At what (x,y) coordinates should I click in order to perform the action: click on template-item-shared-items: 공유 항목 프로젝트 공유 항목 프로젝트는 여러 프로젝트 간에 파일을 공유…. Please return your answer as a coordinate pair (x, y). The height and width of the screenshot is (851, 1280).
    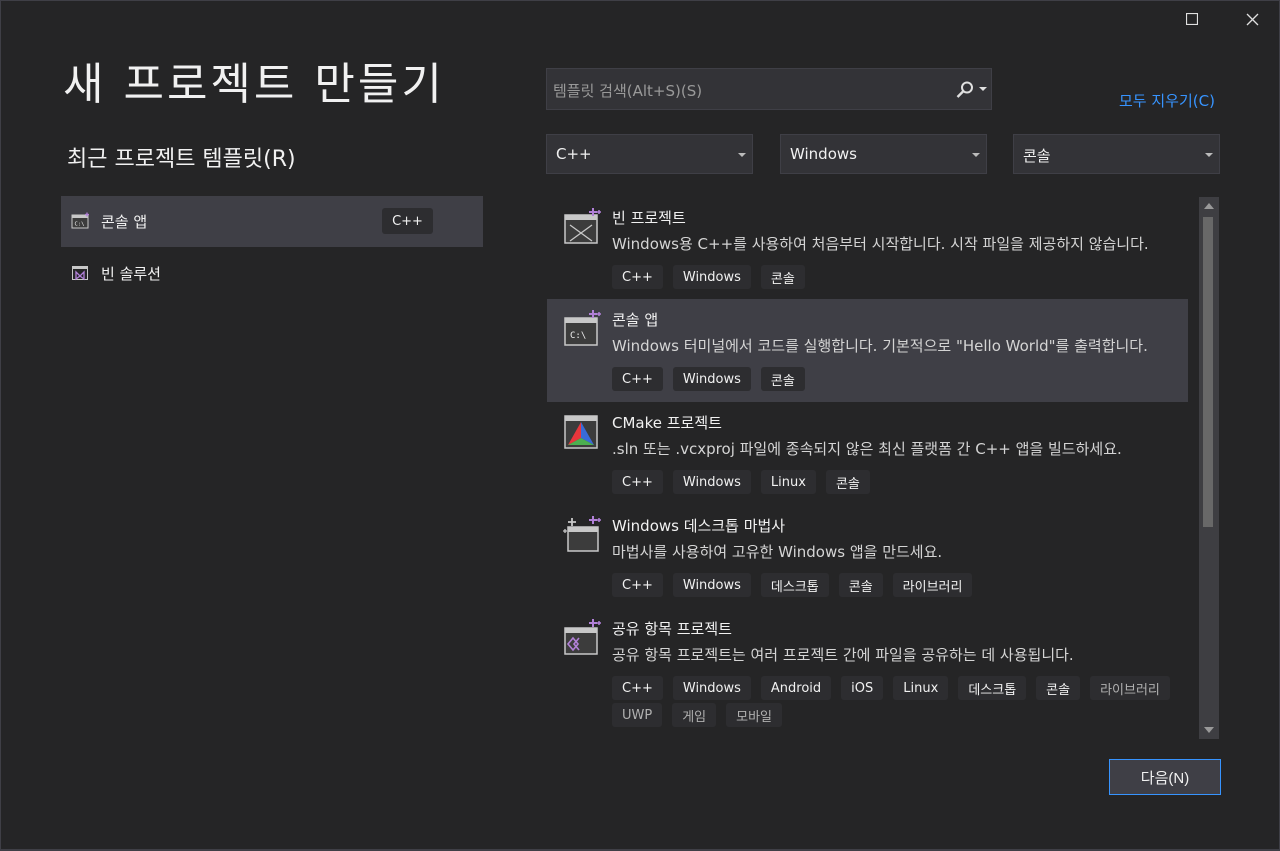
    Looking at the image, I should click on (867, 673).